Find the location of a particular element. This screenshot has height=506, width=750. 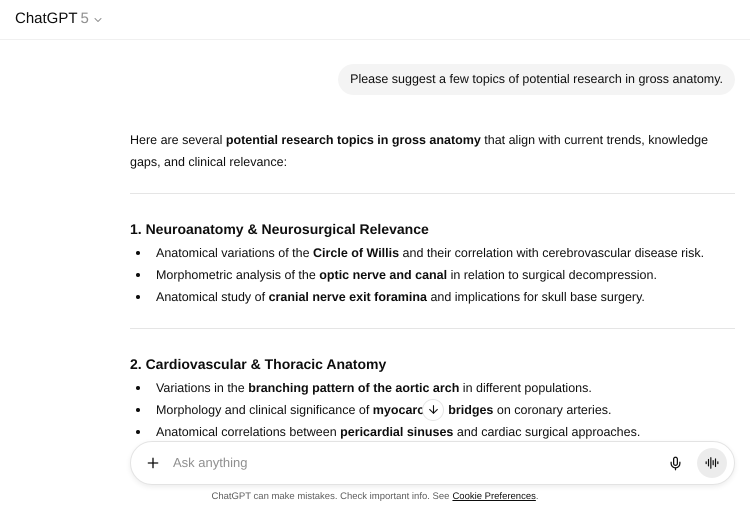

model-selector: ChatGPT 5 is located at coordinates (59, 19).